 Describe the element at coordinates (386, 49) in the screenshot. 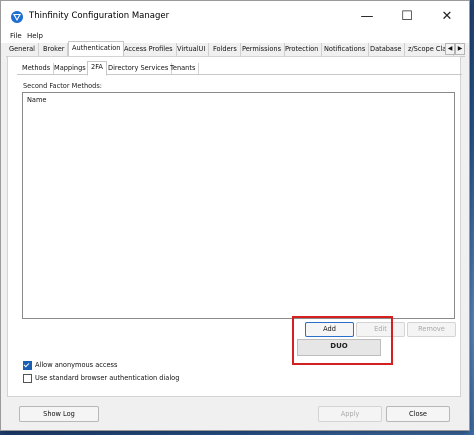

I see `tab-database: Database` at that location.